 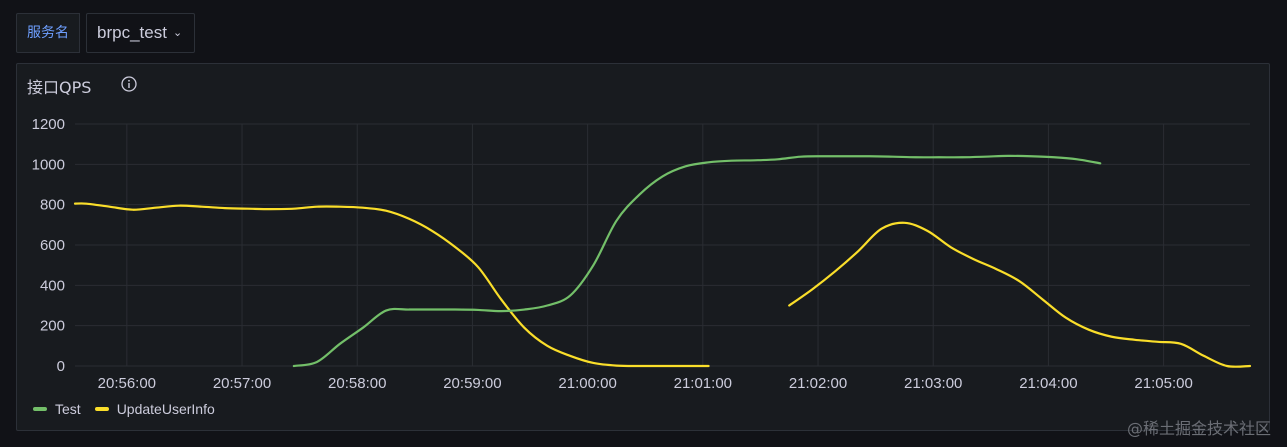 What do you see at coordinates (1198, 428) in the screenshot?
I see `watermark: @稀土掘金技术社区` at bounding box center [1198, 428].